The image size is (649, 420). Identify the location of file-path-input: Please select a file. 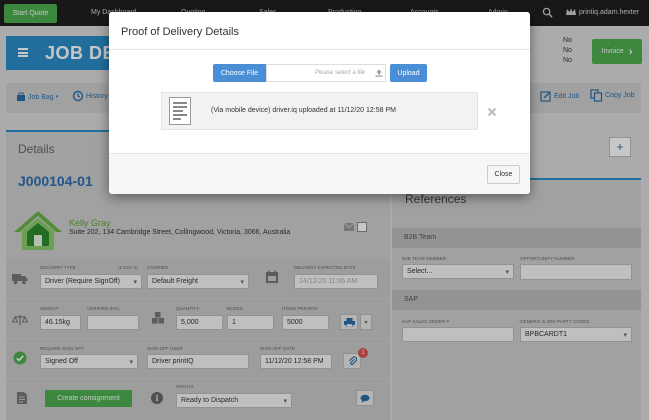
(326, 73).